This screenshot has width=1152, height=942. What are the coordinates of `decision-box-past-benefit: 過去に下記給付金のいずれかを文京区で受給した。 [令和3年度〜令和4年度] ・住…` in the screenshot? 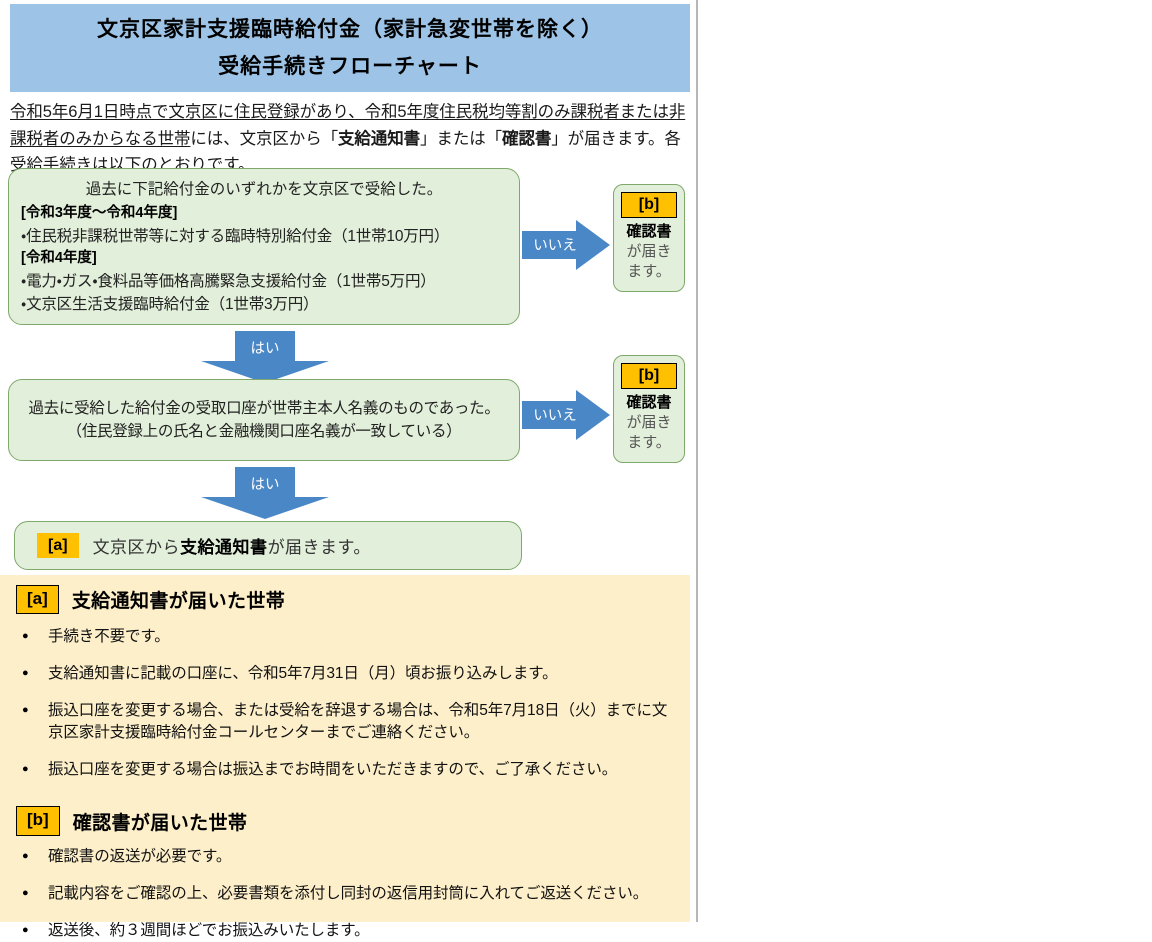 It's located at (264, 246).